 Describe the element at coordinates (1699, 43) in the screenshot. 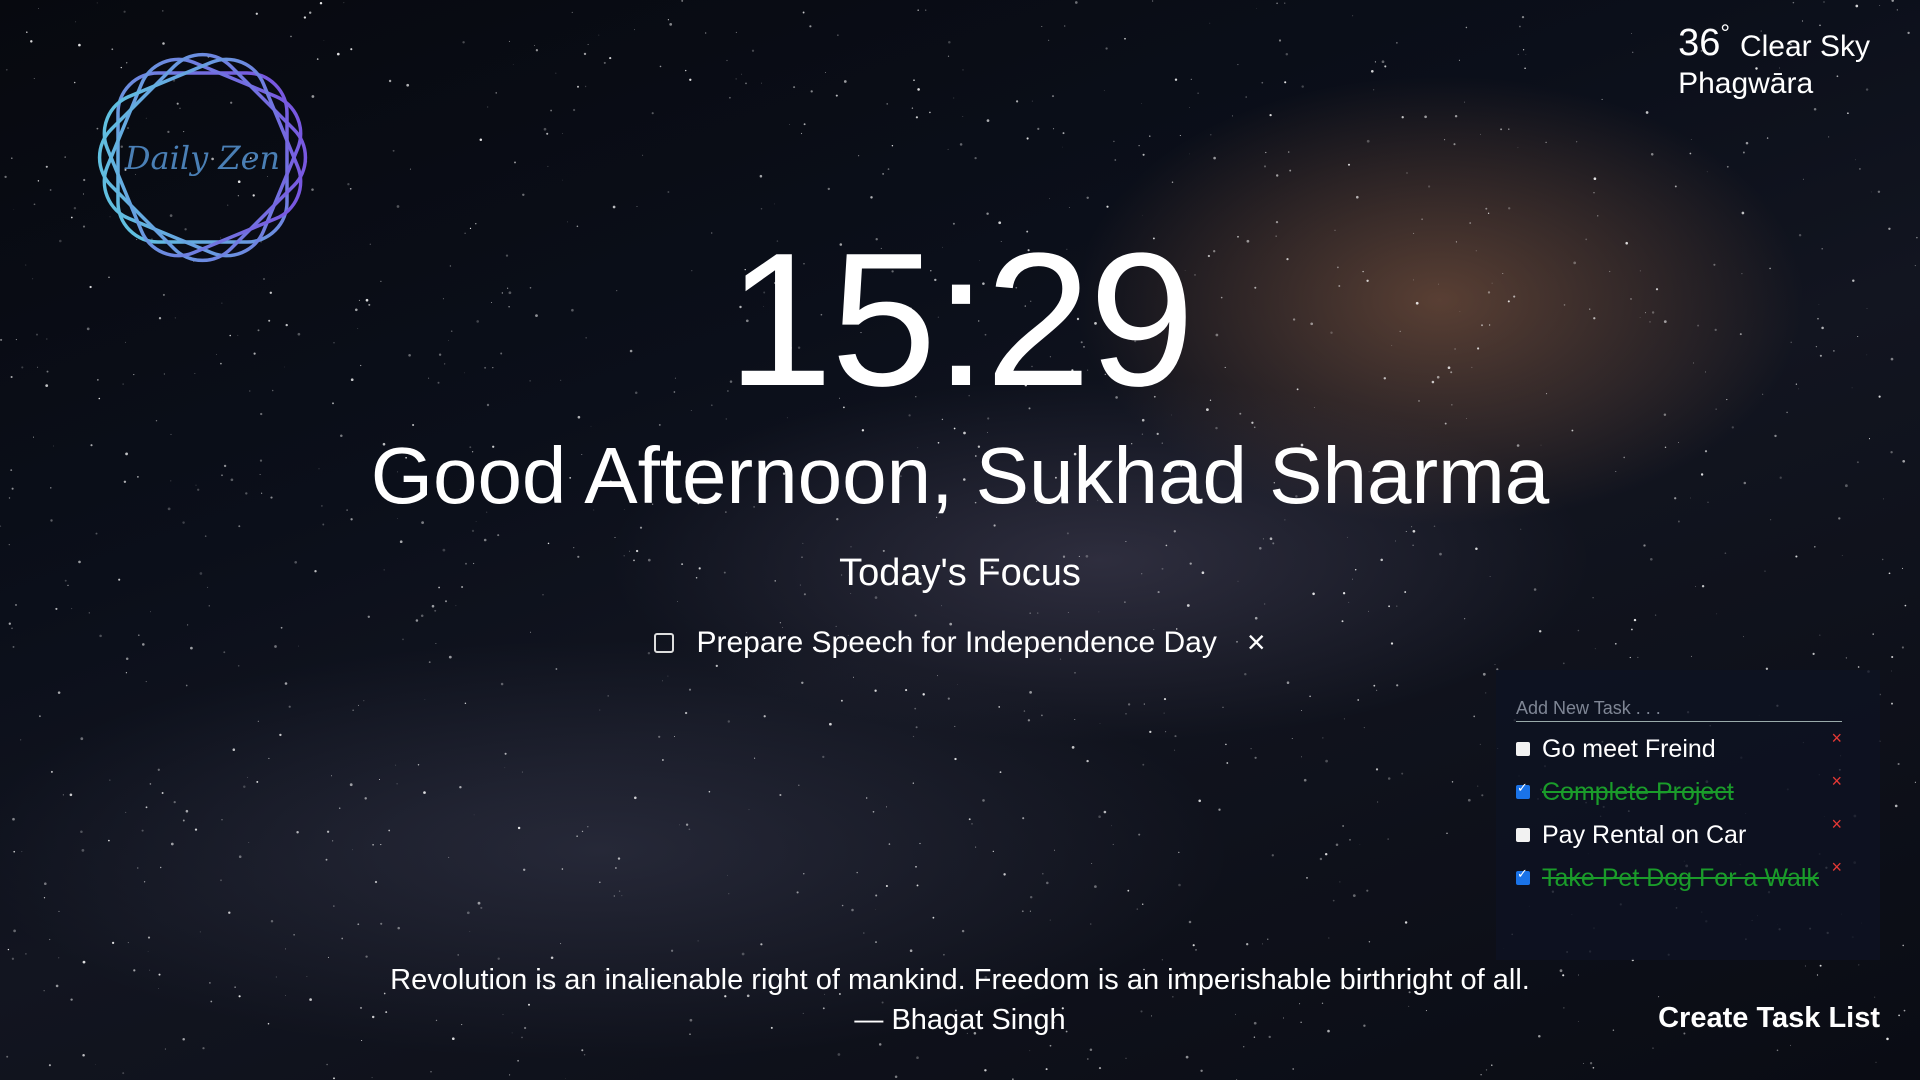

I see `temperature: 36` at that location.